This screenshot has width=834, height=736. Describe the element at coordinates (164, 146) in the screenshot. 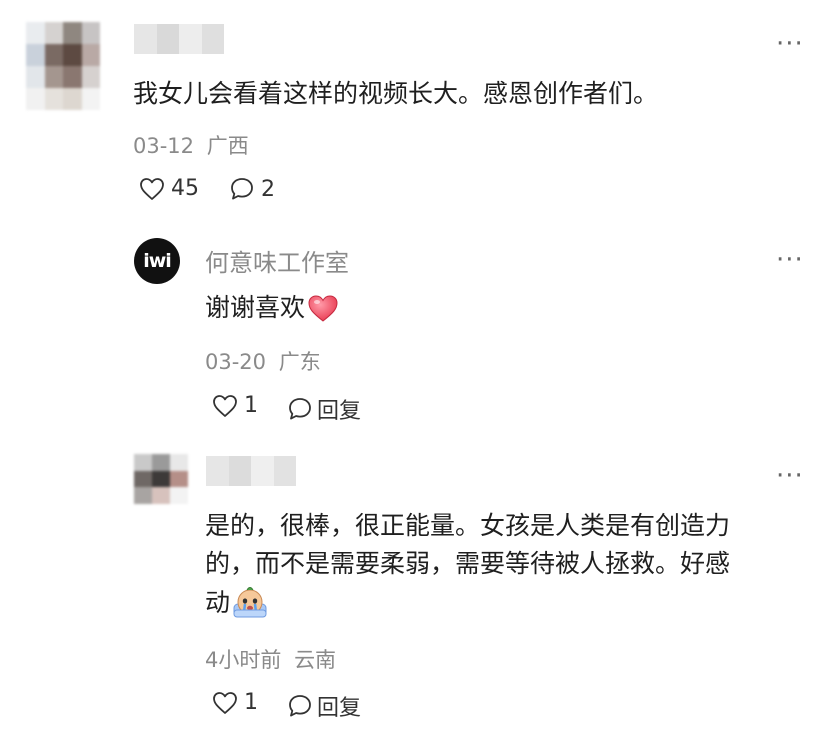

I see `comment-date: 03-12` at that location.